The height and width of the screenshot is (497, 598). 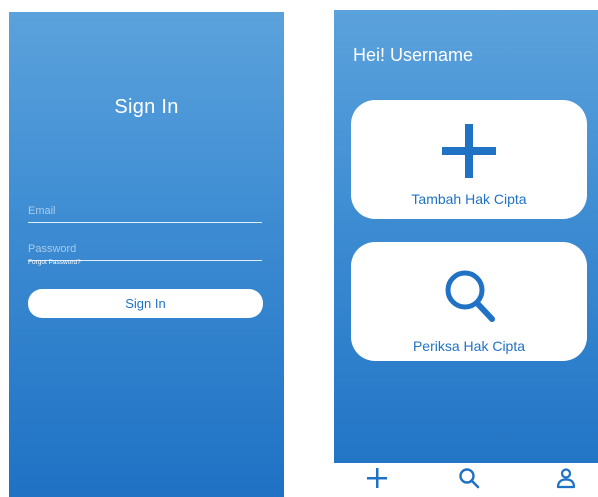 I want to click on forgot-password-link: Forgot Password?, so click(x=54, y=262).